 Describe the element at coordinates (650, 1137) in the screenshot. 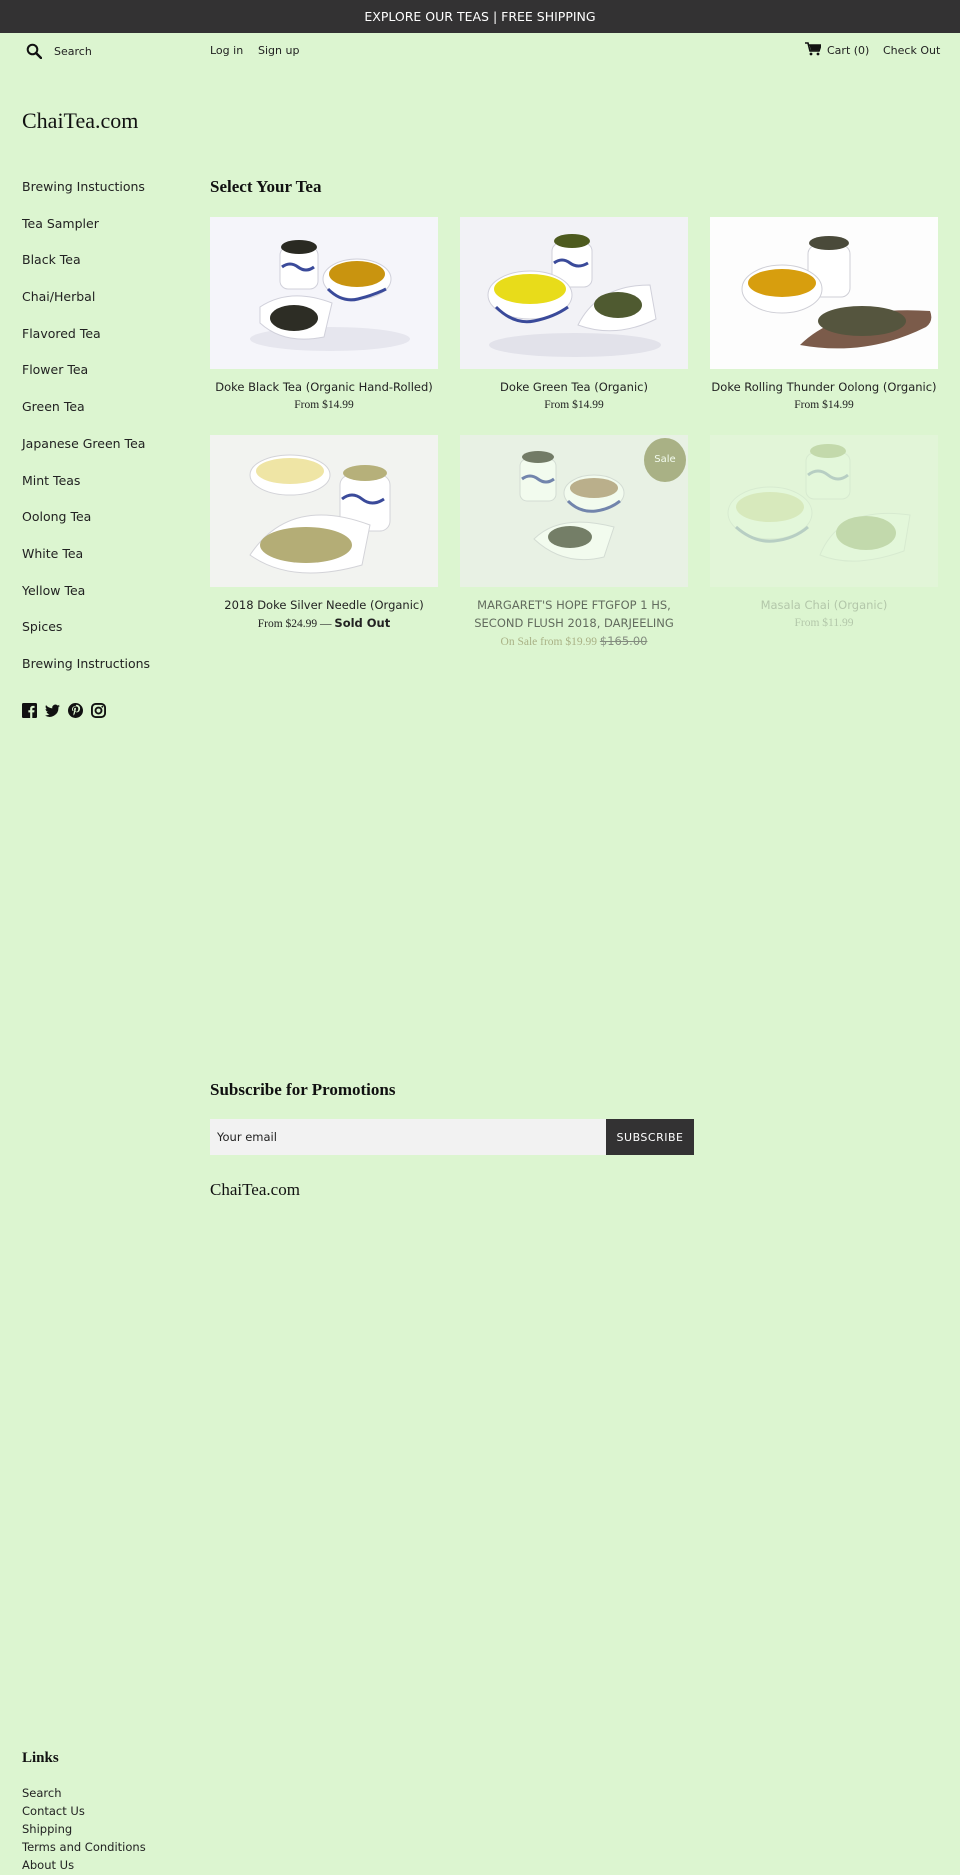

I see `subscribe-button: SUBSCRIBE` at that location.